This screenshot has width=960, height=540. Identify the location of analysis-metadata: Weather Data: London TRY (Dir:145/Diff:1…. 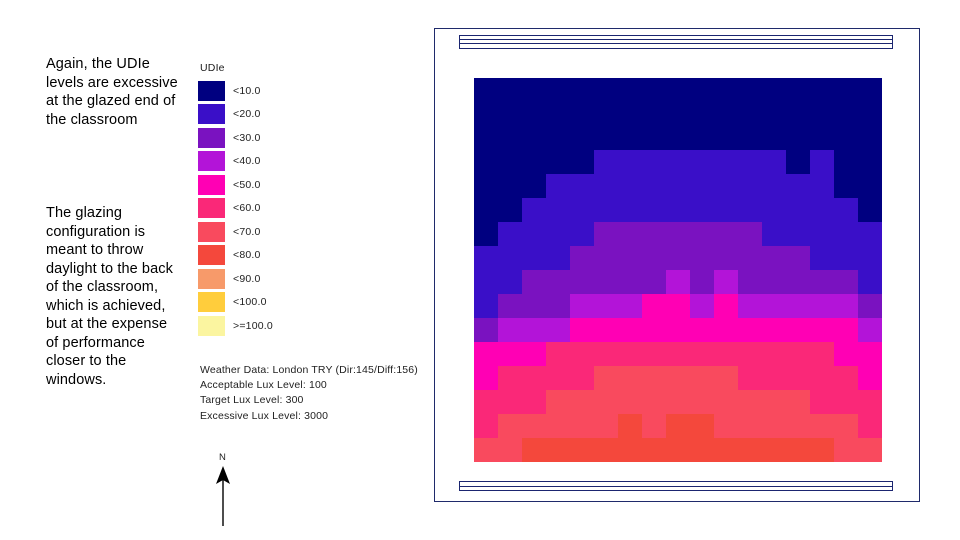
(309, 393).